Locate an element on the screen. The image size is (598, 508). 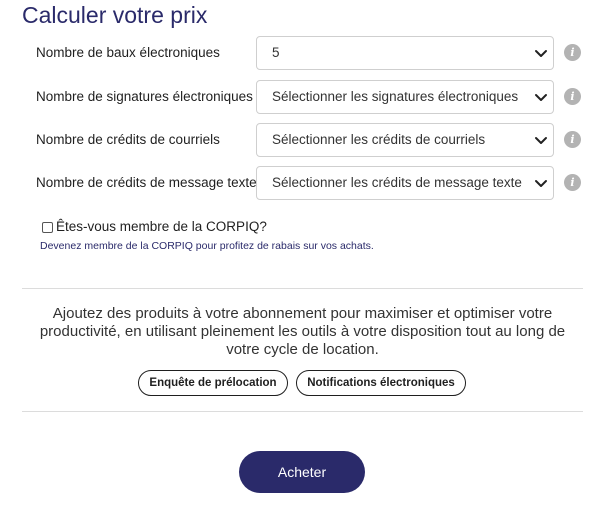
leases-select: 5 is located at coordinates (405, 53).